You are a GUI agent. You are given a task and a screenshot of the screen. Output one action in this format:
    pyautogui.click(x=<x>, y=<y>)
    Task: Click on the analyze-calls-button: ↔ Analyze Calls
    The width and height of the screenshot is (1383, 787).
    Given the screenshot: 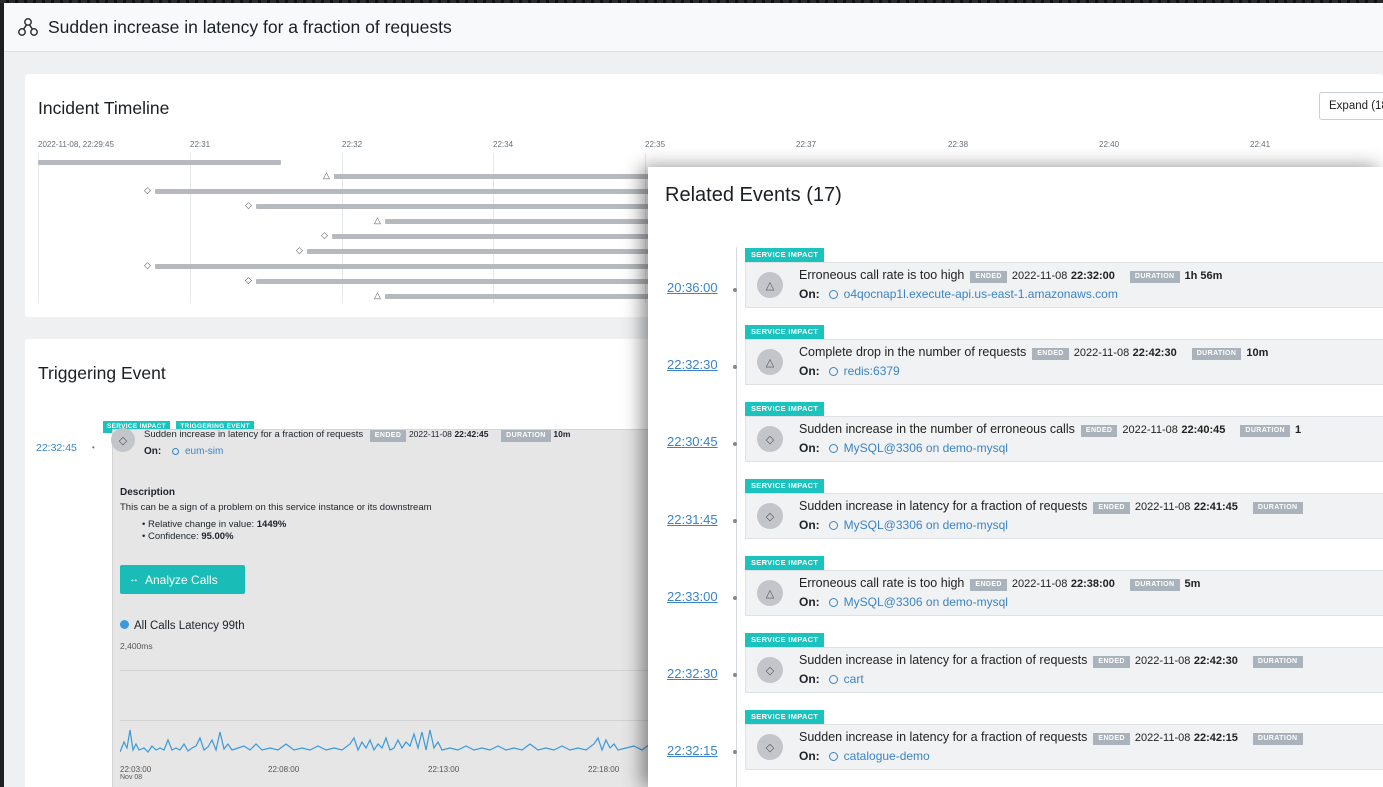 What is the action you would take?
    pyautogui.click(x=182, y=579)
    